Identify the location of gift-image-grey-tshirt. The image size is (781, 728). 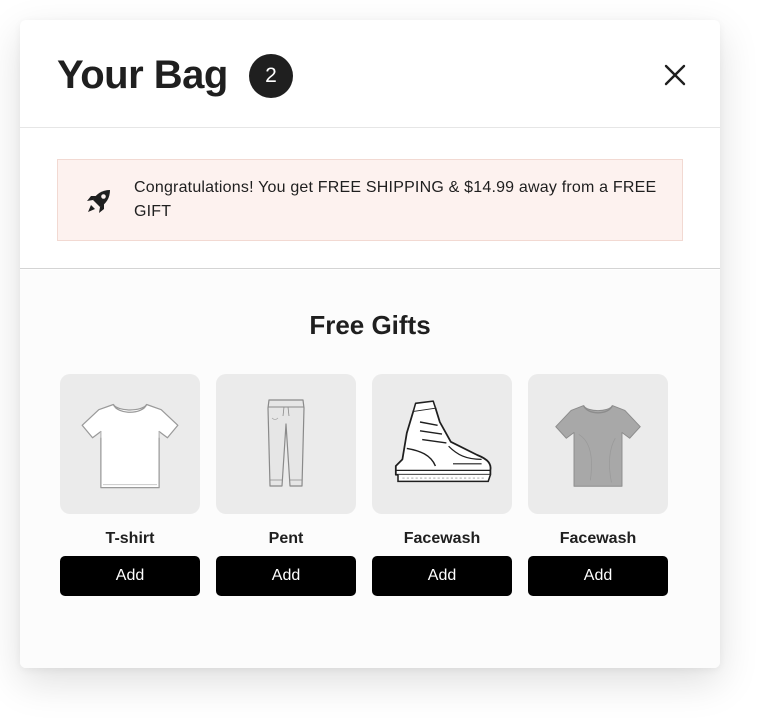
(598, 444).